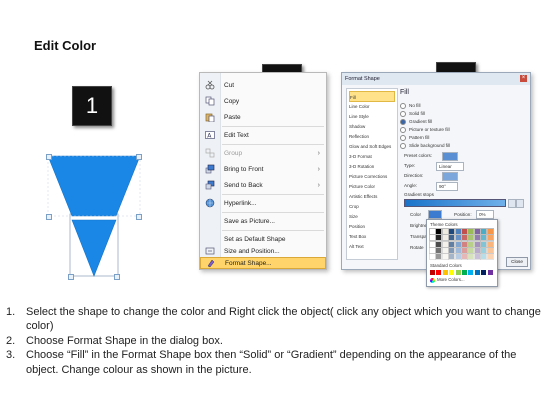 The height and width of the screenshot is (420, 560). Describe the element at coordinates (455, 203) in the screenshot. I see `gradient-stops-bar` at that location.